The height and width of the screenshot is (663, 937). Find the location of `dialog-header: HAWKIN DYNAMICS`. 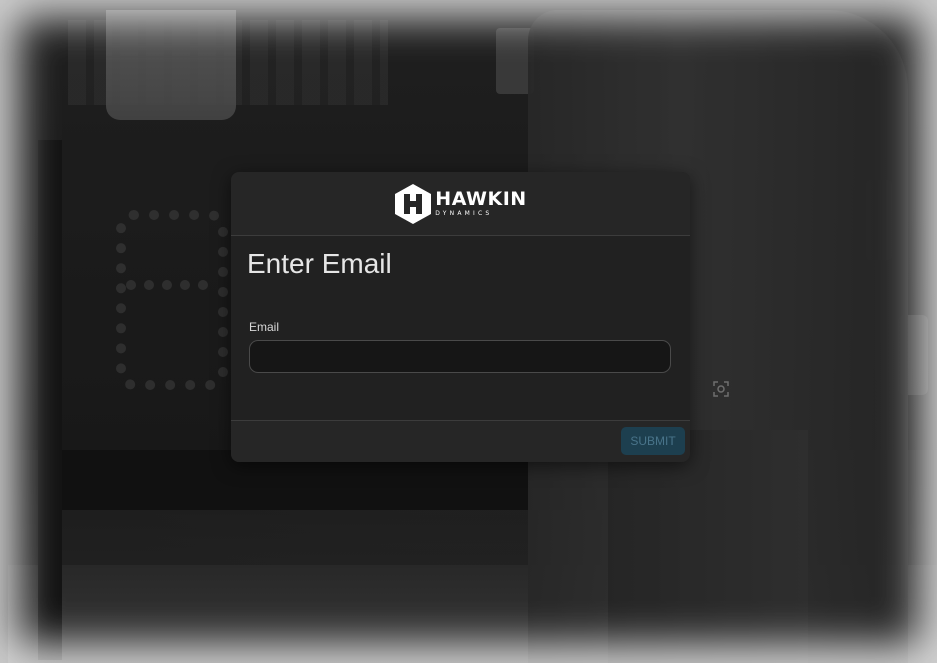

dialog-header: HAWKIN DYNAMICS is located at coordinates (460, 204).